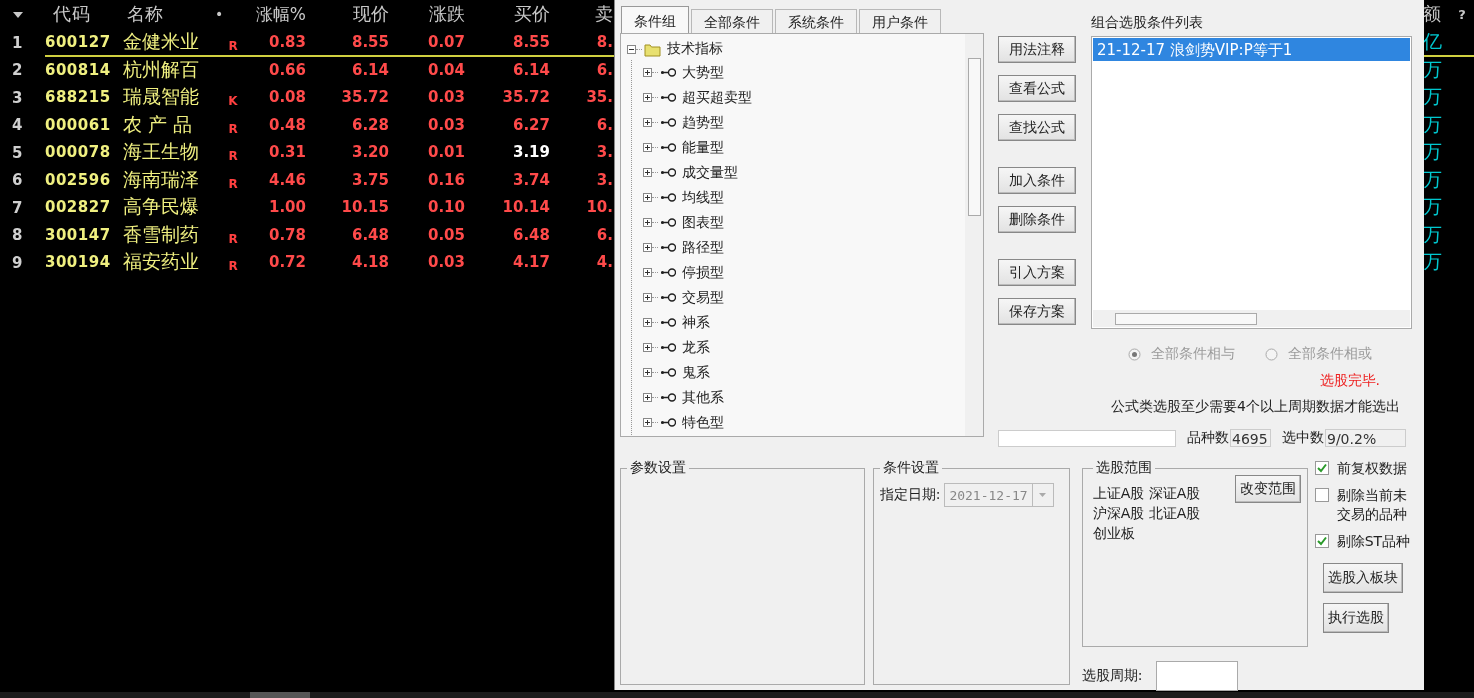 The image size is (1474, 698). Describe the element at coordinates (1193, 354) in the screenshot. I see `radio-label: 全部条件相与` at that location.